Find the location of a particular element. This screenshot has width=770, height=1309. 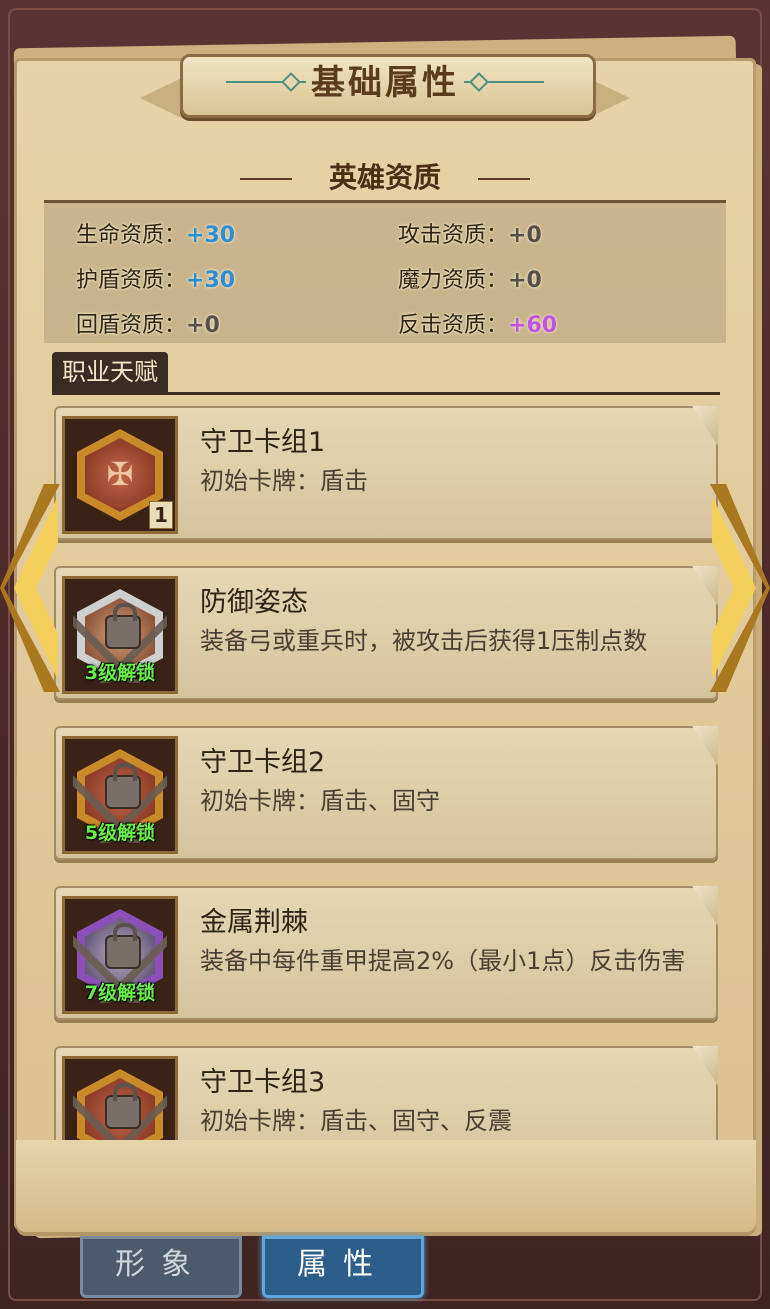

stat-hp: 生命资质：+30 is located at coordinates (155, 233).